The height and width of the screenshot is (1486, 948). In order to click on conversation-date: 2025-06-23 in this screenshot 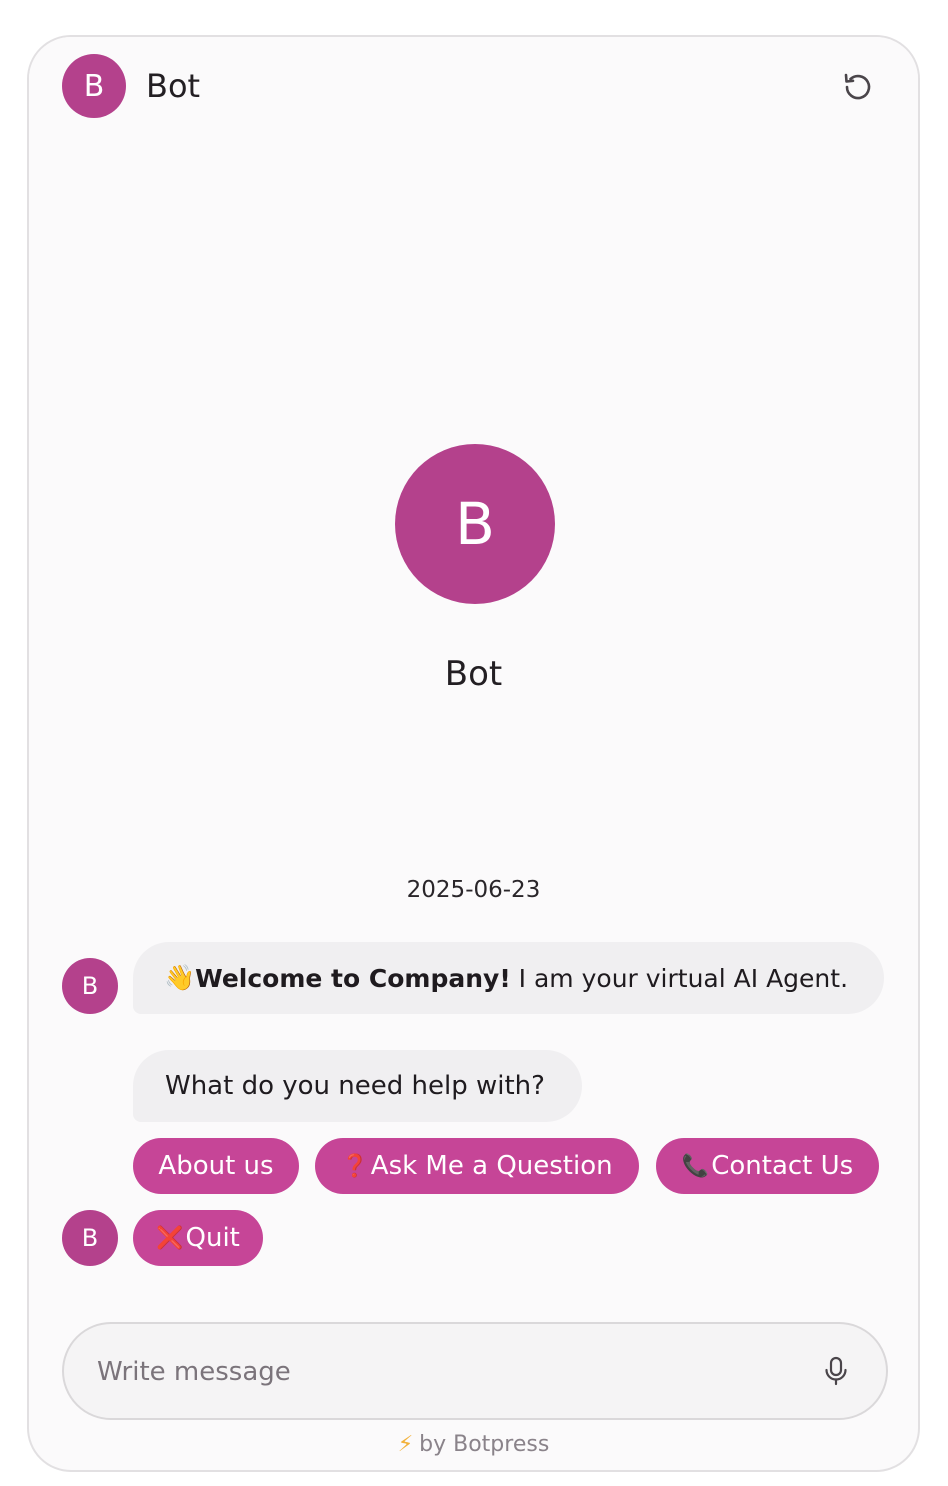, I will do `click(473, 890)`.